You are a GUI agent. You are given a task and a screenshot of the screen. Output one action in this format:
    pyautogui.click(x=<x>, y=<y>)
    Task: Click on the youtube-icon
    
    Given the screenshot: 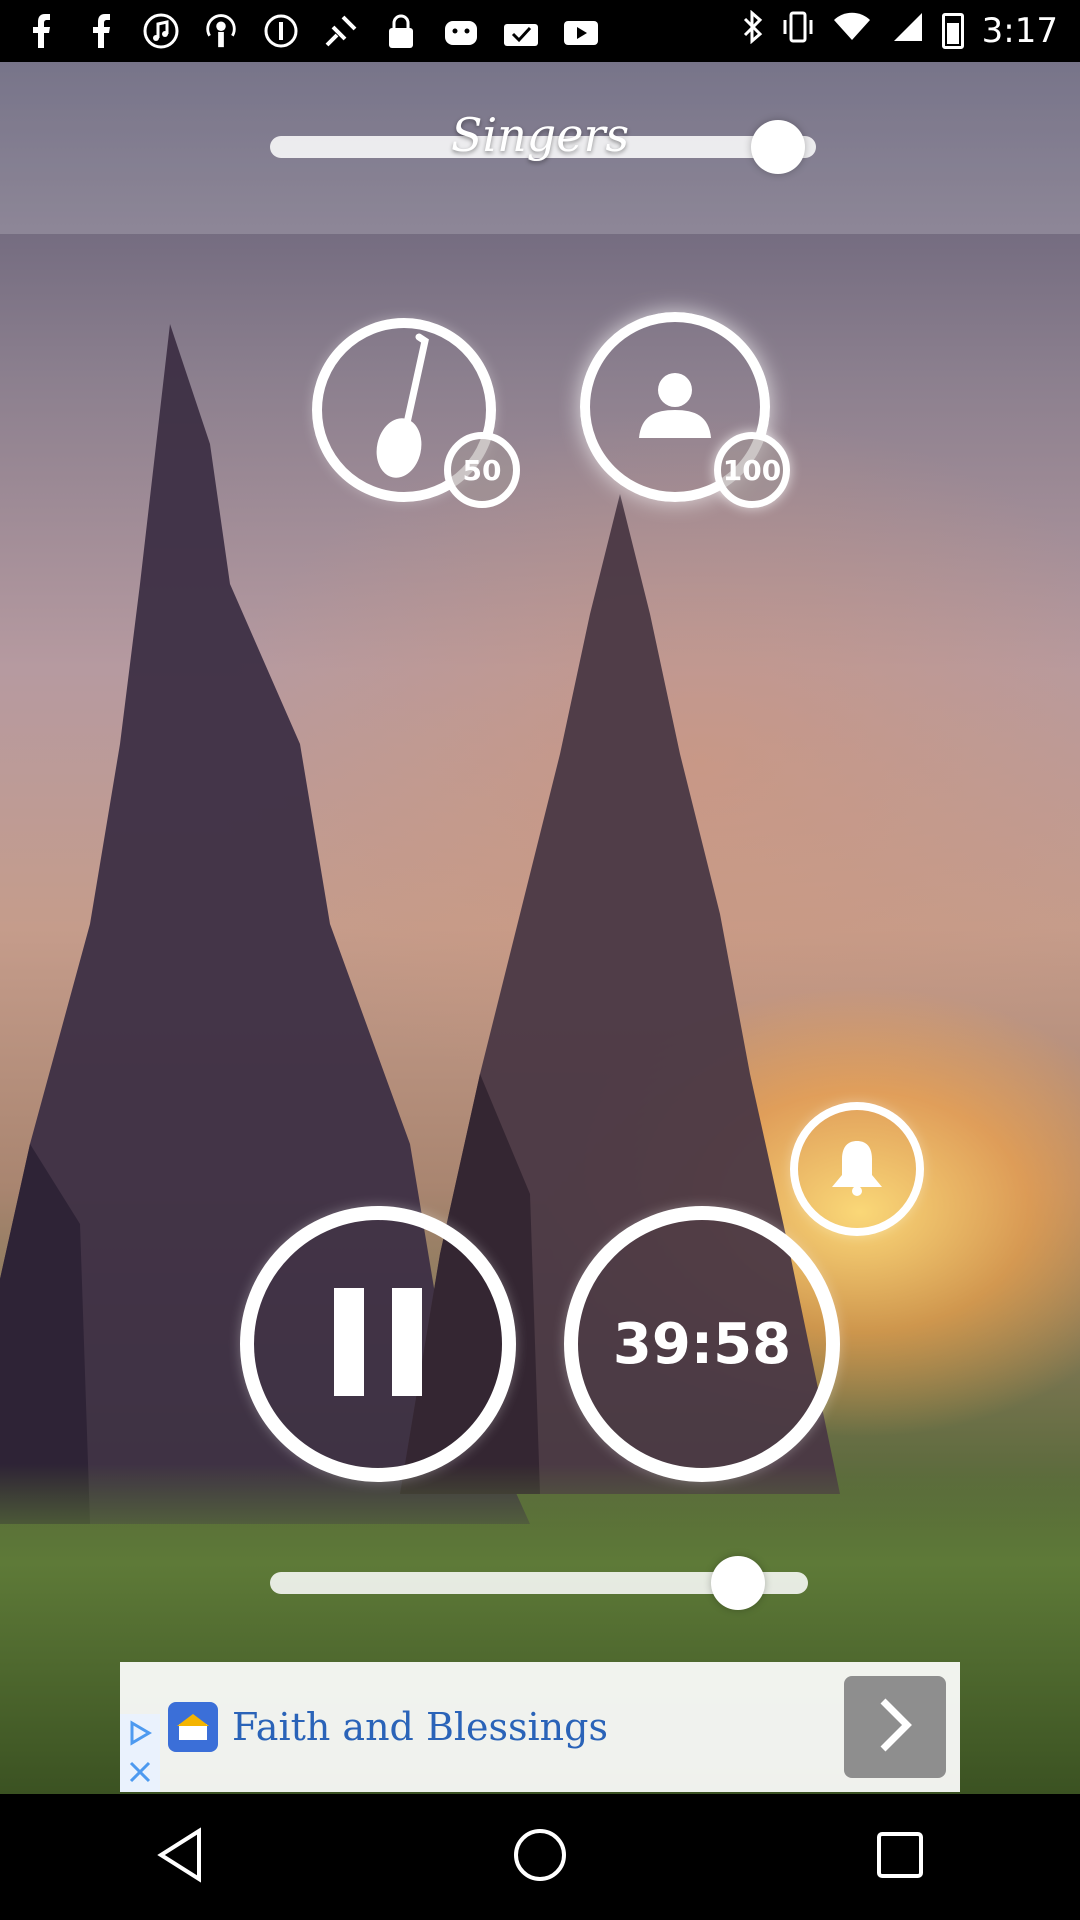 What is the action you would take?
    pyautogui.click(x=581, y=31)
    